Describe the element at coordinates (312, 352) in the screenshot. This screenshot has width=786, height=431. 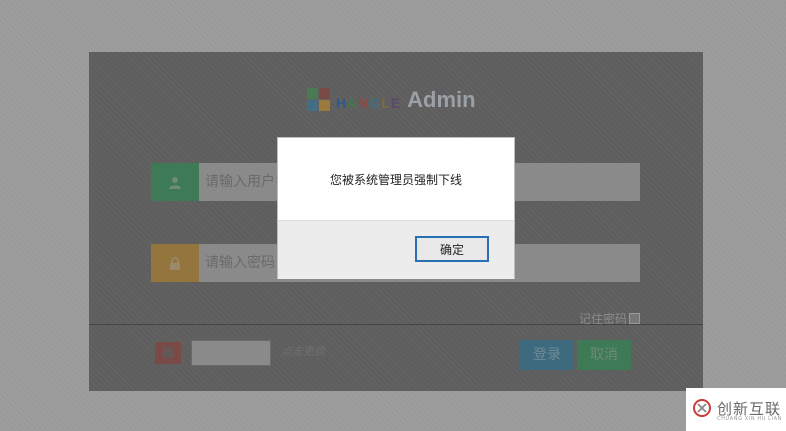
I see `captcha-image: 点击更换` at that location.